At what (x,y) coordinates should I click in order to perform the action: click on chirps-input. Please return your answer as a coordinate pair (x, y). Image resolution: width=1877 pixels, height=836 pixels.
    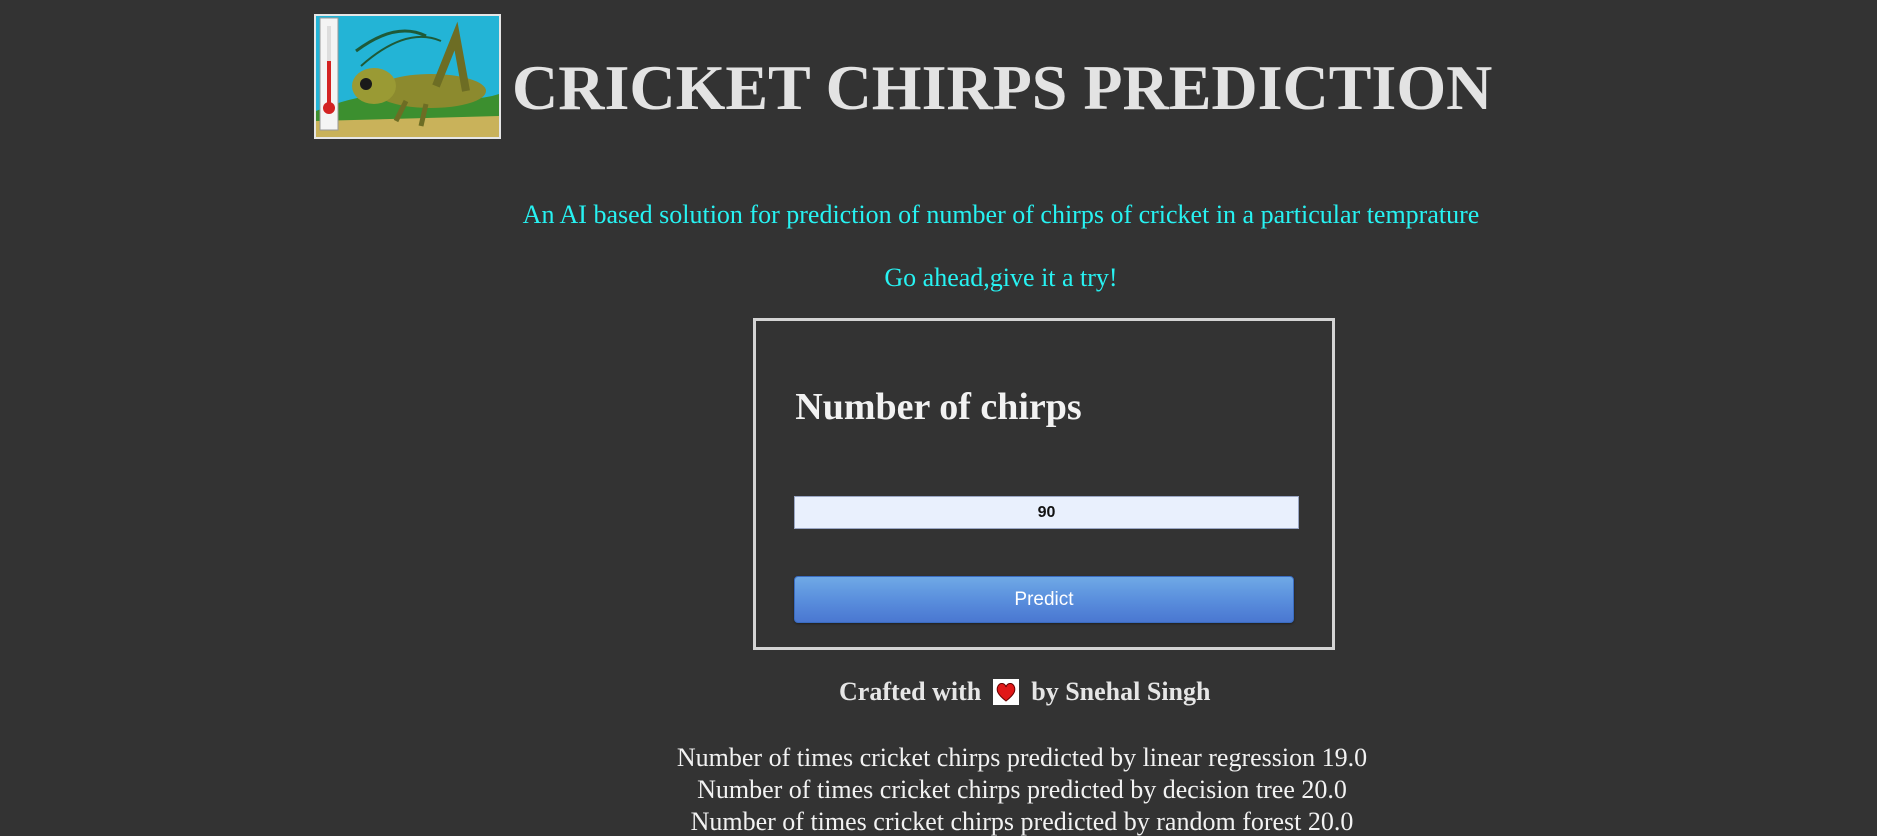
    Looking at the image, I should click on (1046, 512).